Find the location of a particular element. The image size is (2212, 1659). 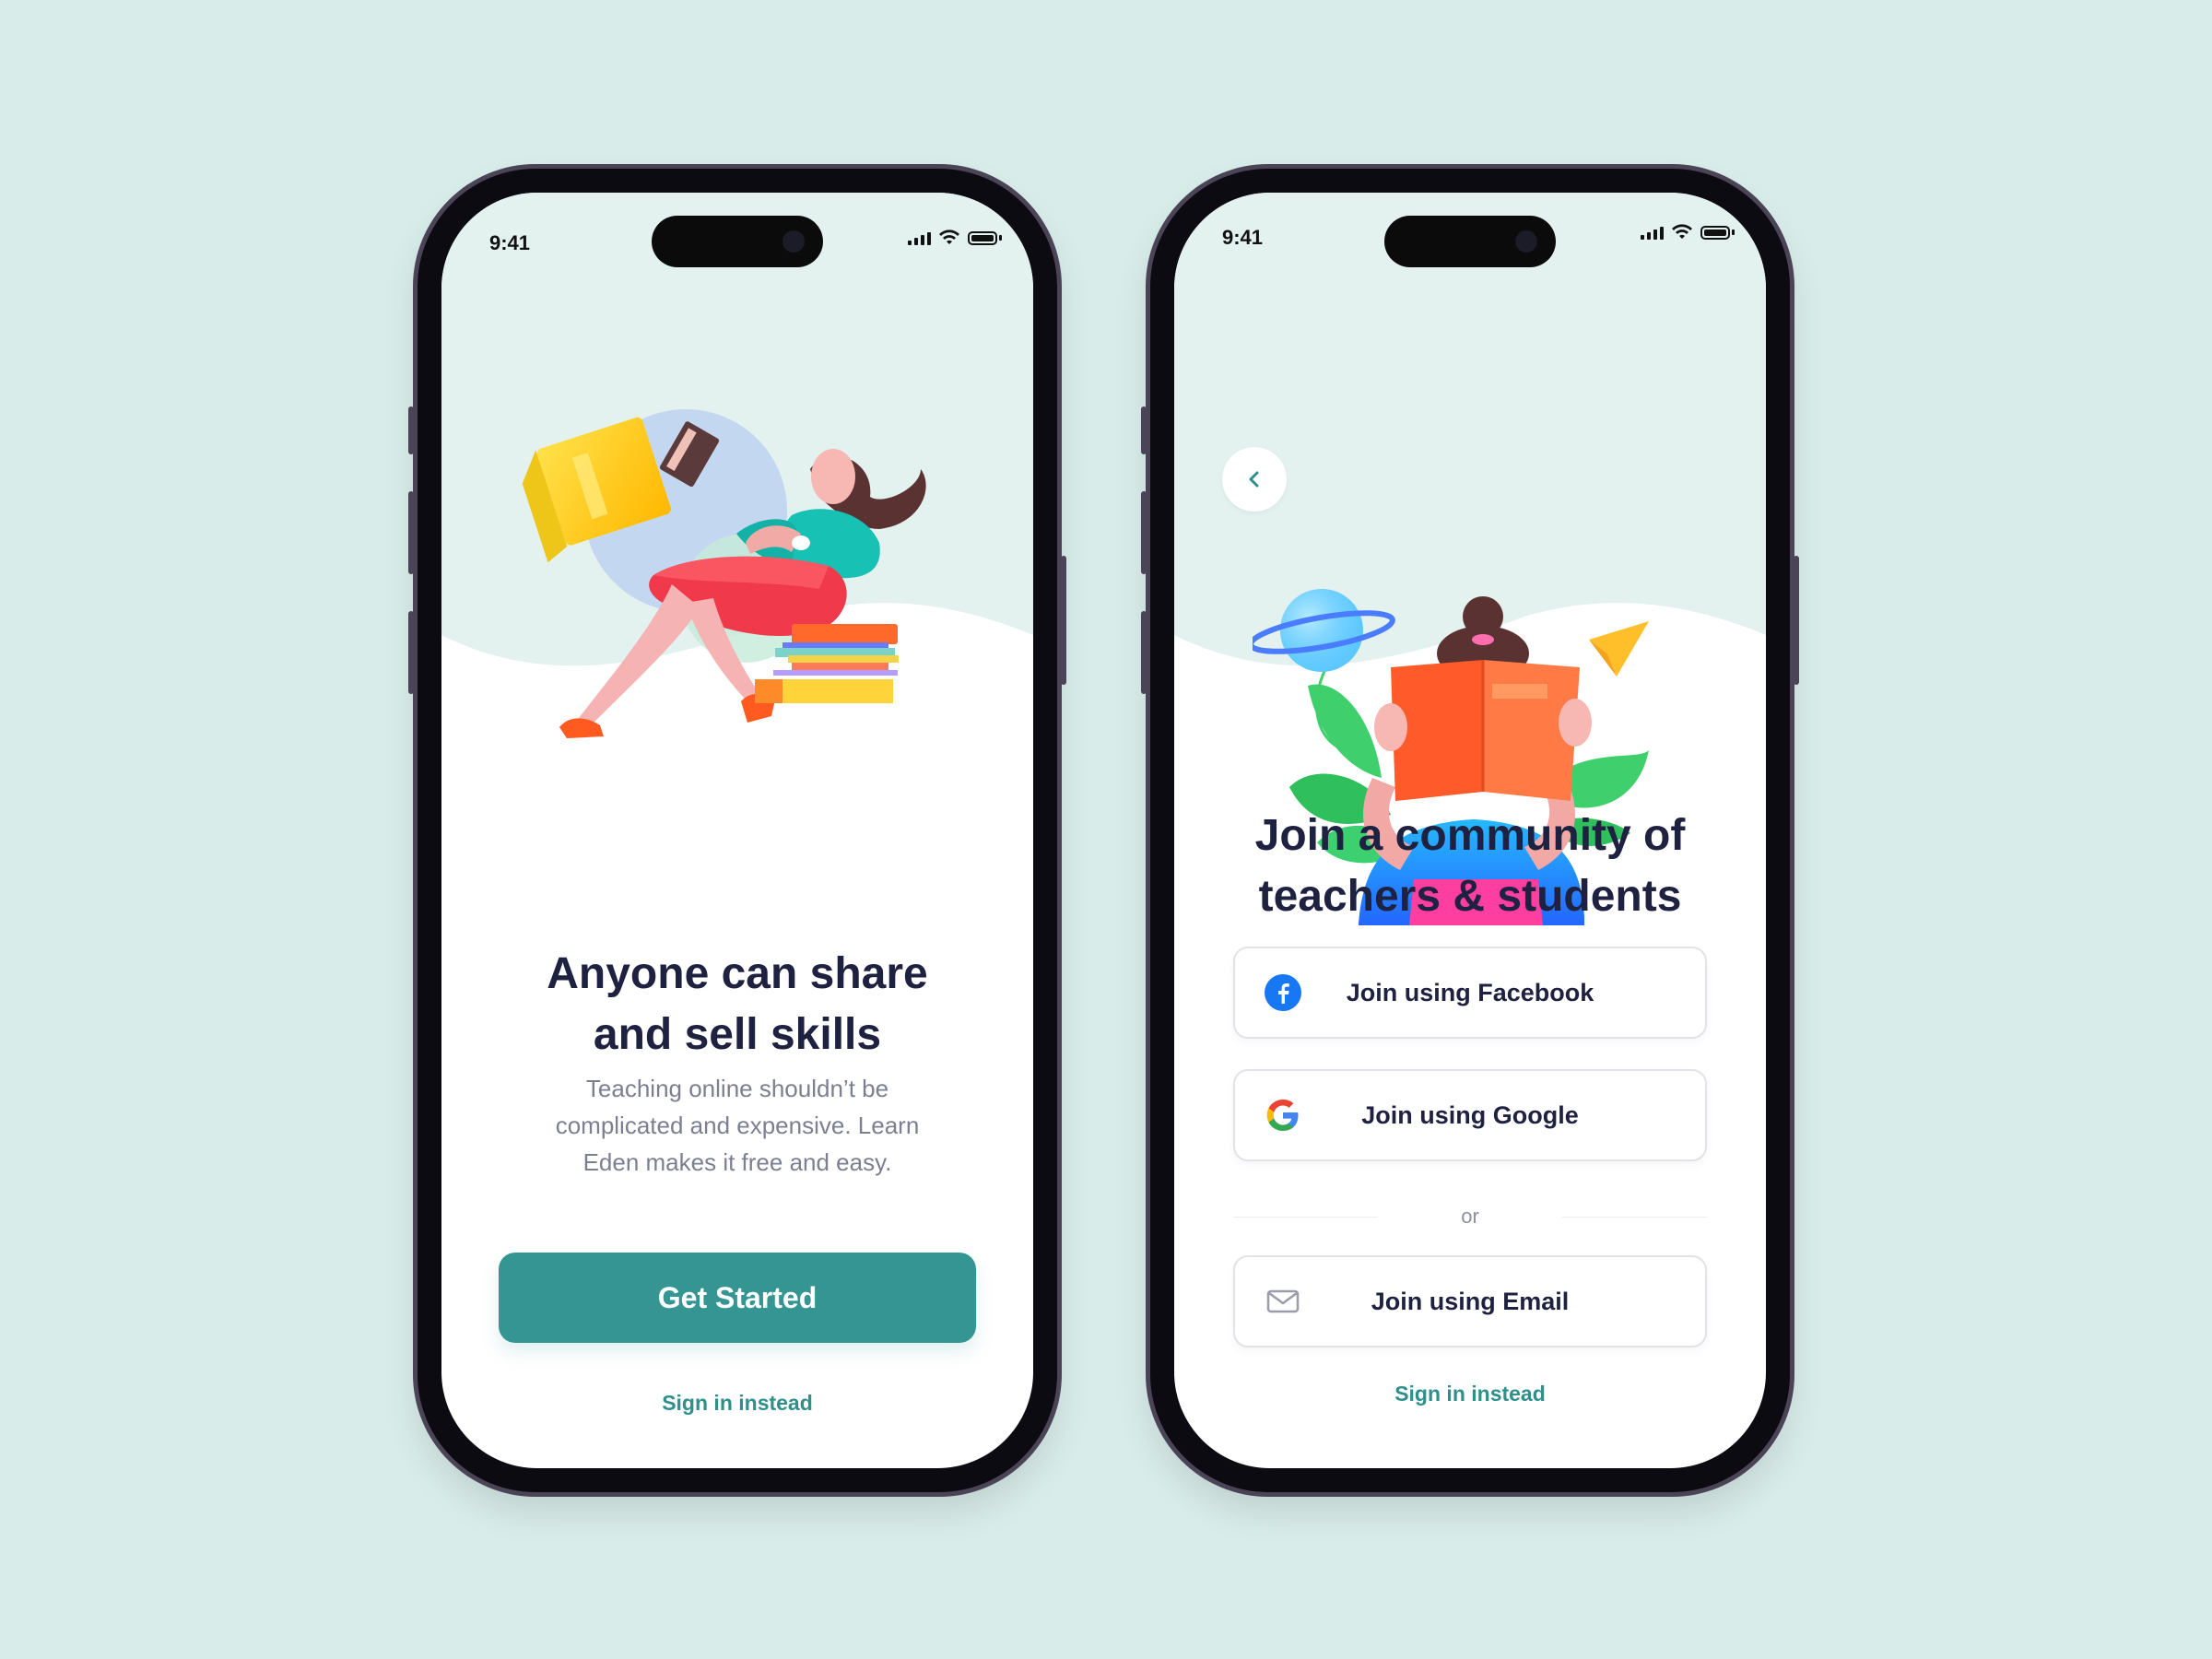

join-title-line1: Join a community of is located at coordinates (1470, 835).